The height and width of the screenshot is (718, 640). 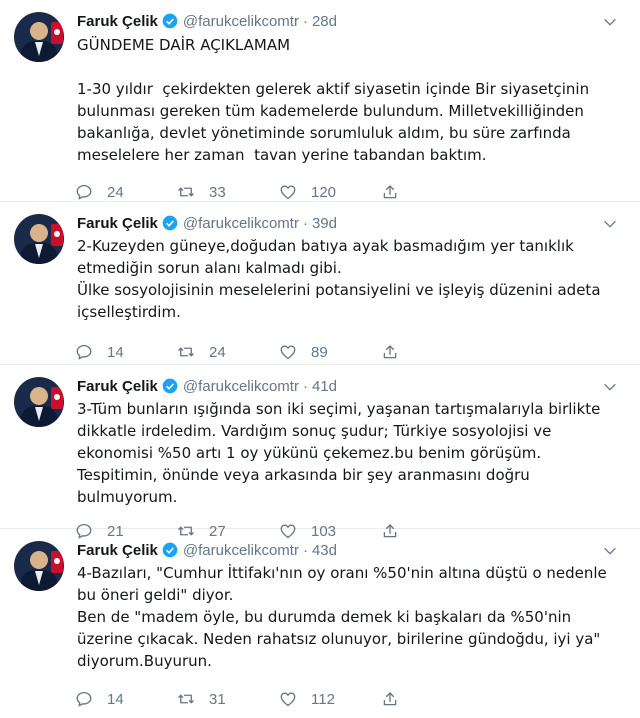 I want to click on tweet-actions: 14 31 112, so click(x=347, y=699).